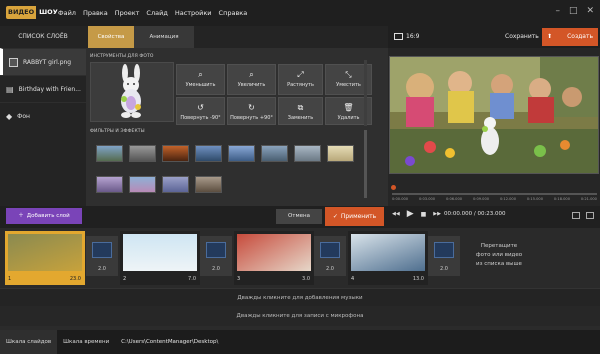 This screenshot has width=600, height=354. I want to click on slide-card: 1 23.0, so click(45, 258).